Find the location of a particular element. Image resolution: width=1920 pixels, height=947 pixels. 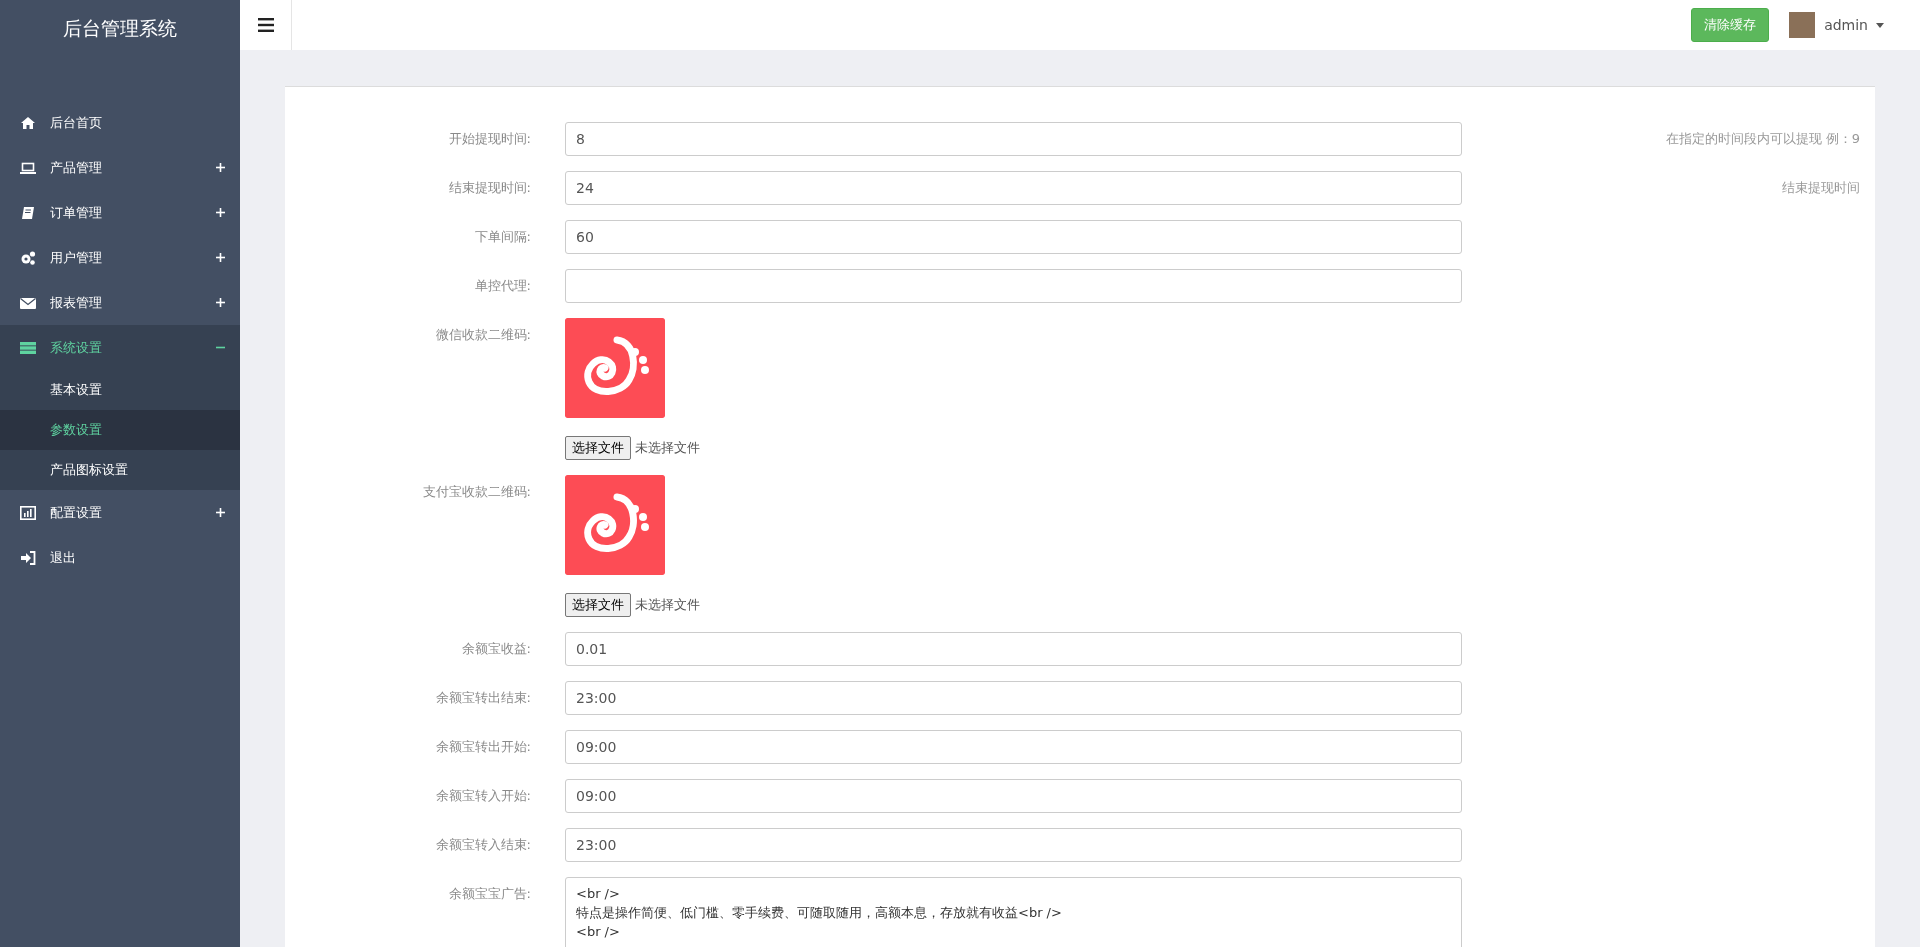

field-label: 余额宝转入开始: is located at coordinates (483, 795).